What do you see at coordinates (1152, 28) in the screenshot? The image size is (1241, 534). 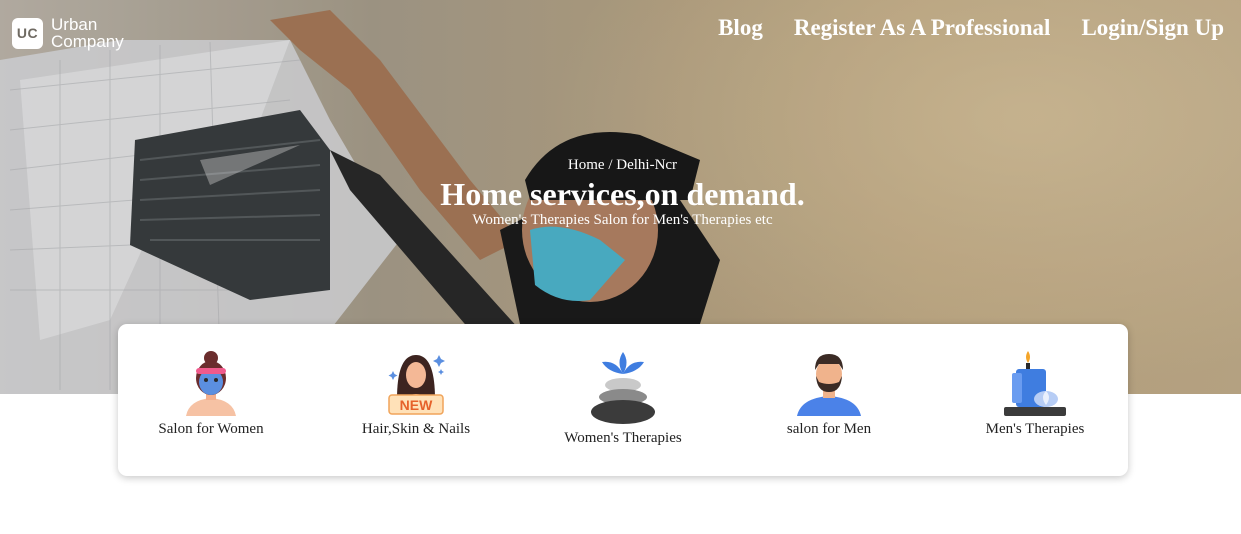 I see `nav-login-signup-link: Login/Sign Up` at bounding box center [1152, 28].